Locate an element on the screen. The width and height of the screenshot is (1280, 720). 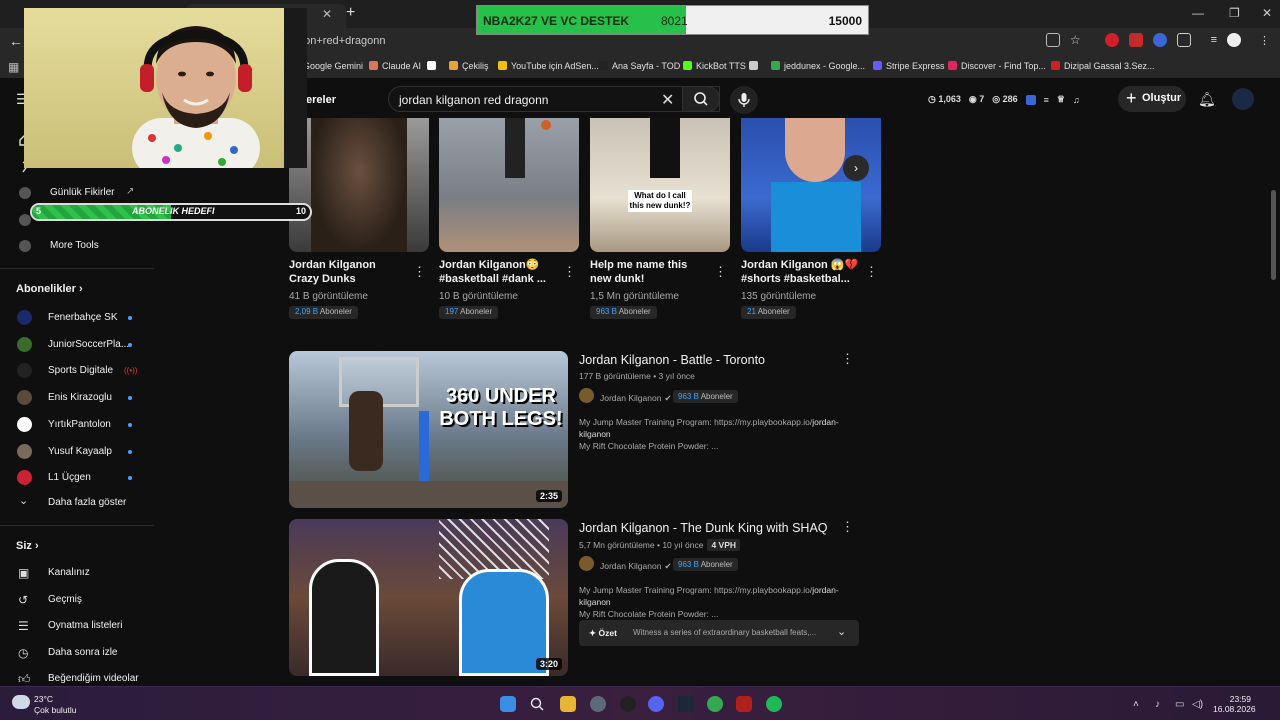
install-icon is located at coordinates (1052, 40).